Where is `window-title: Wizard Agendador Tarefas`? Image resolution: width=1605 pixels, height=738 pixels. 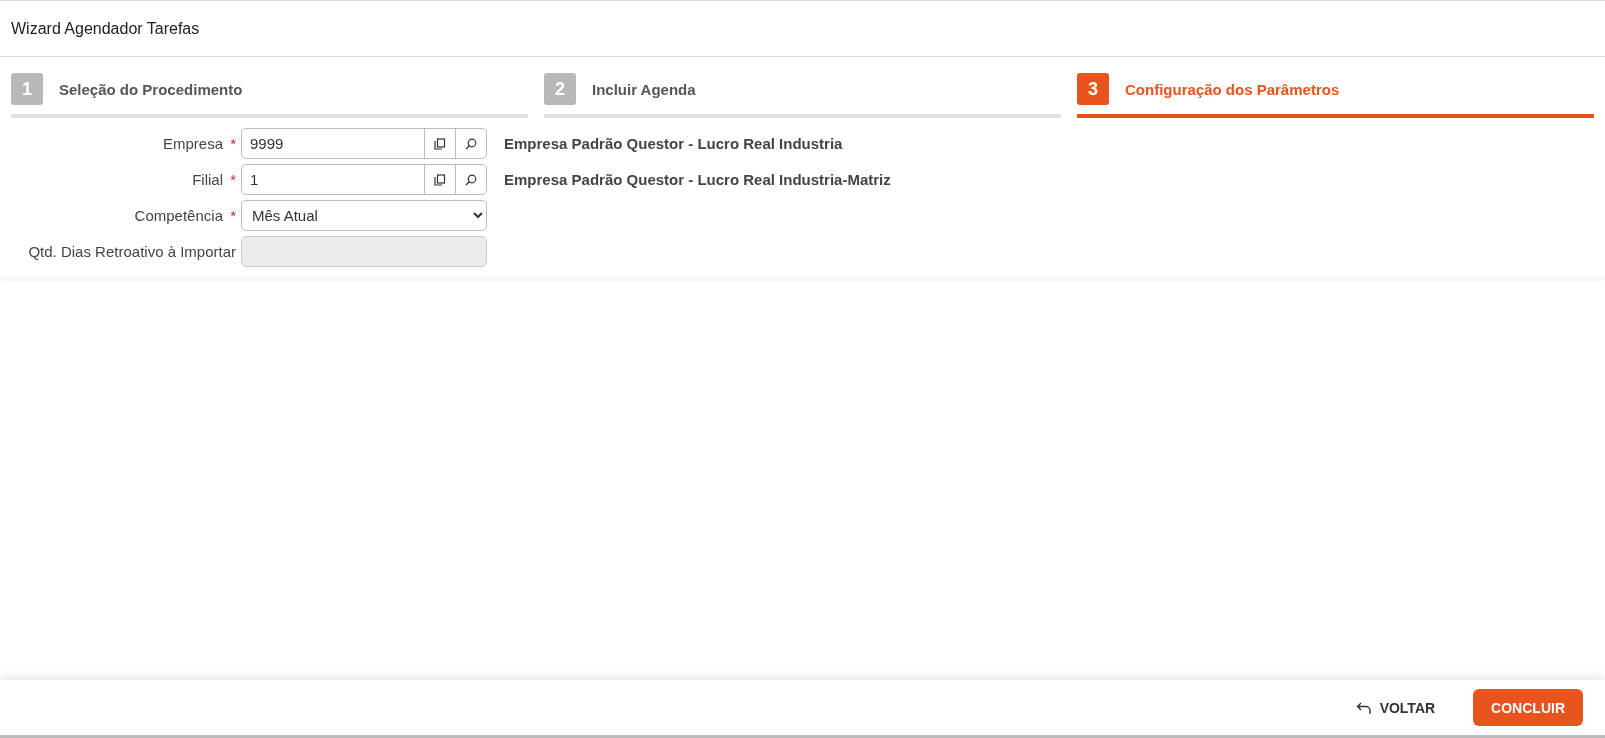
window-title: Wizard Agendador Tarefas is located at coordinates (105, 28).